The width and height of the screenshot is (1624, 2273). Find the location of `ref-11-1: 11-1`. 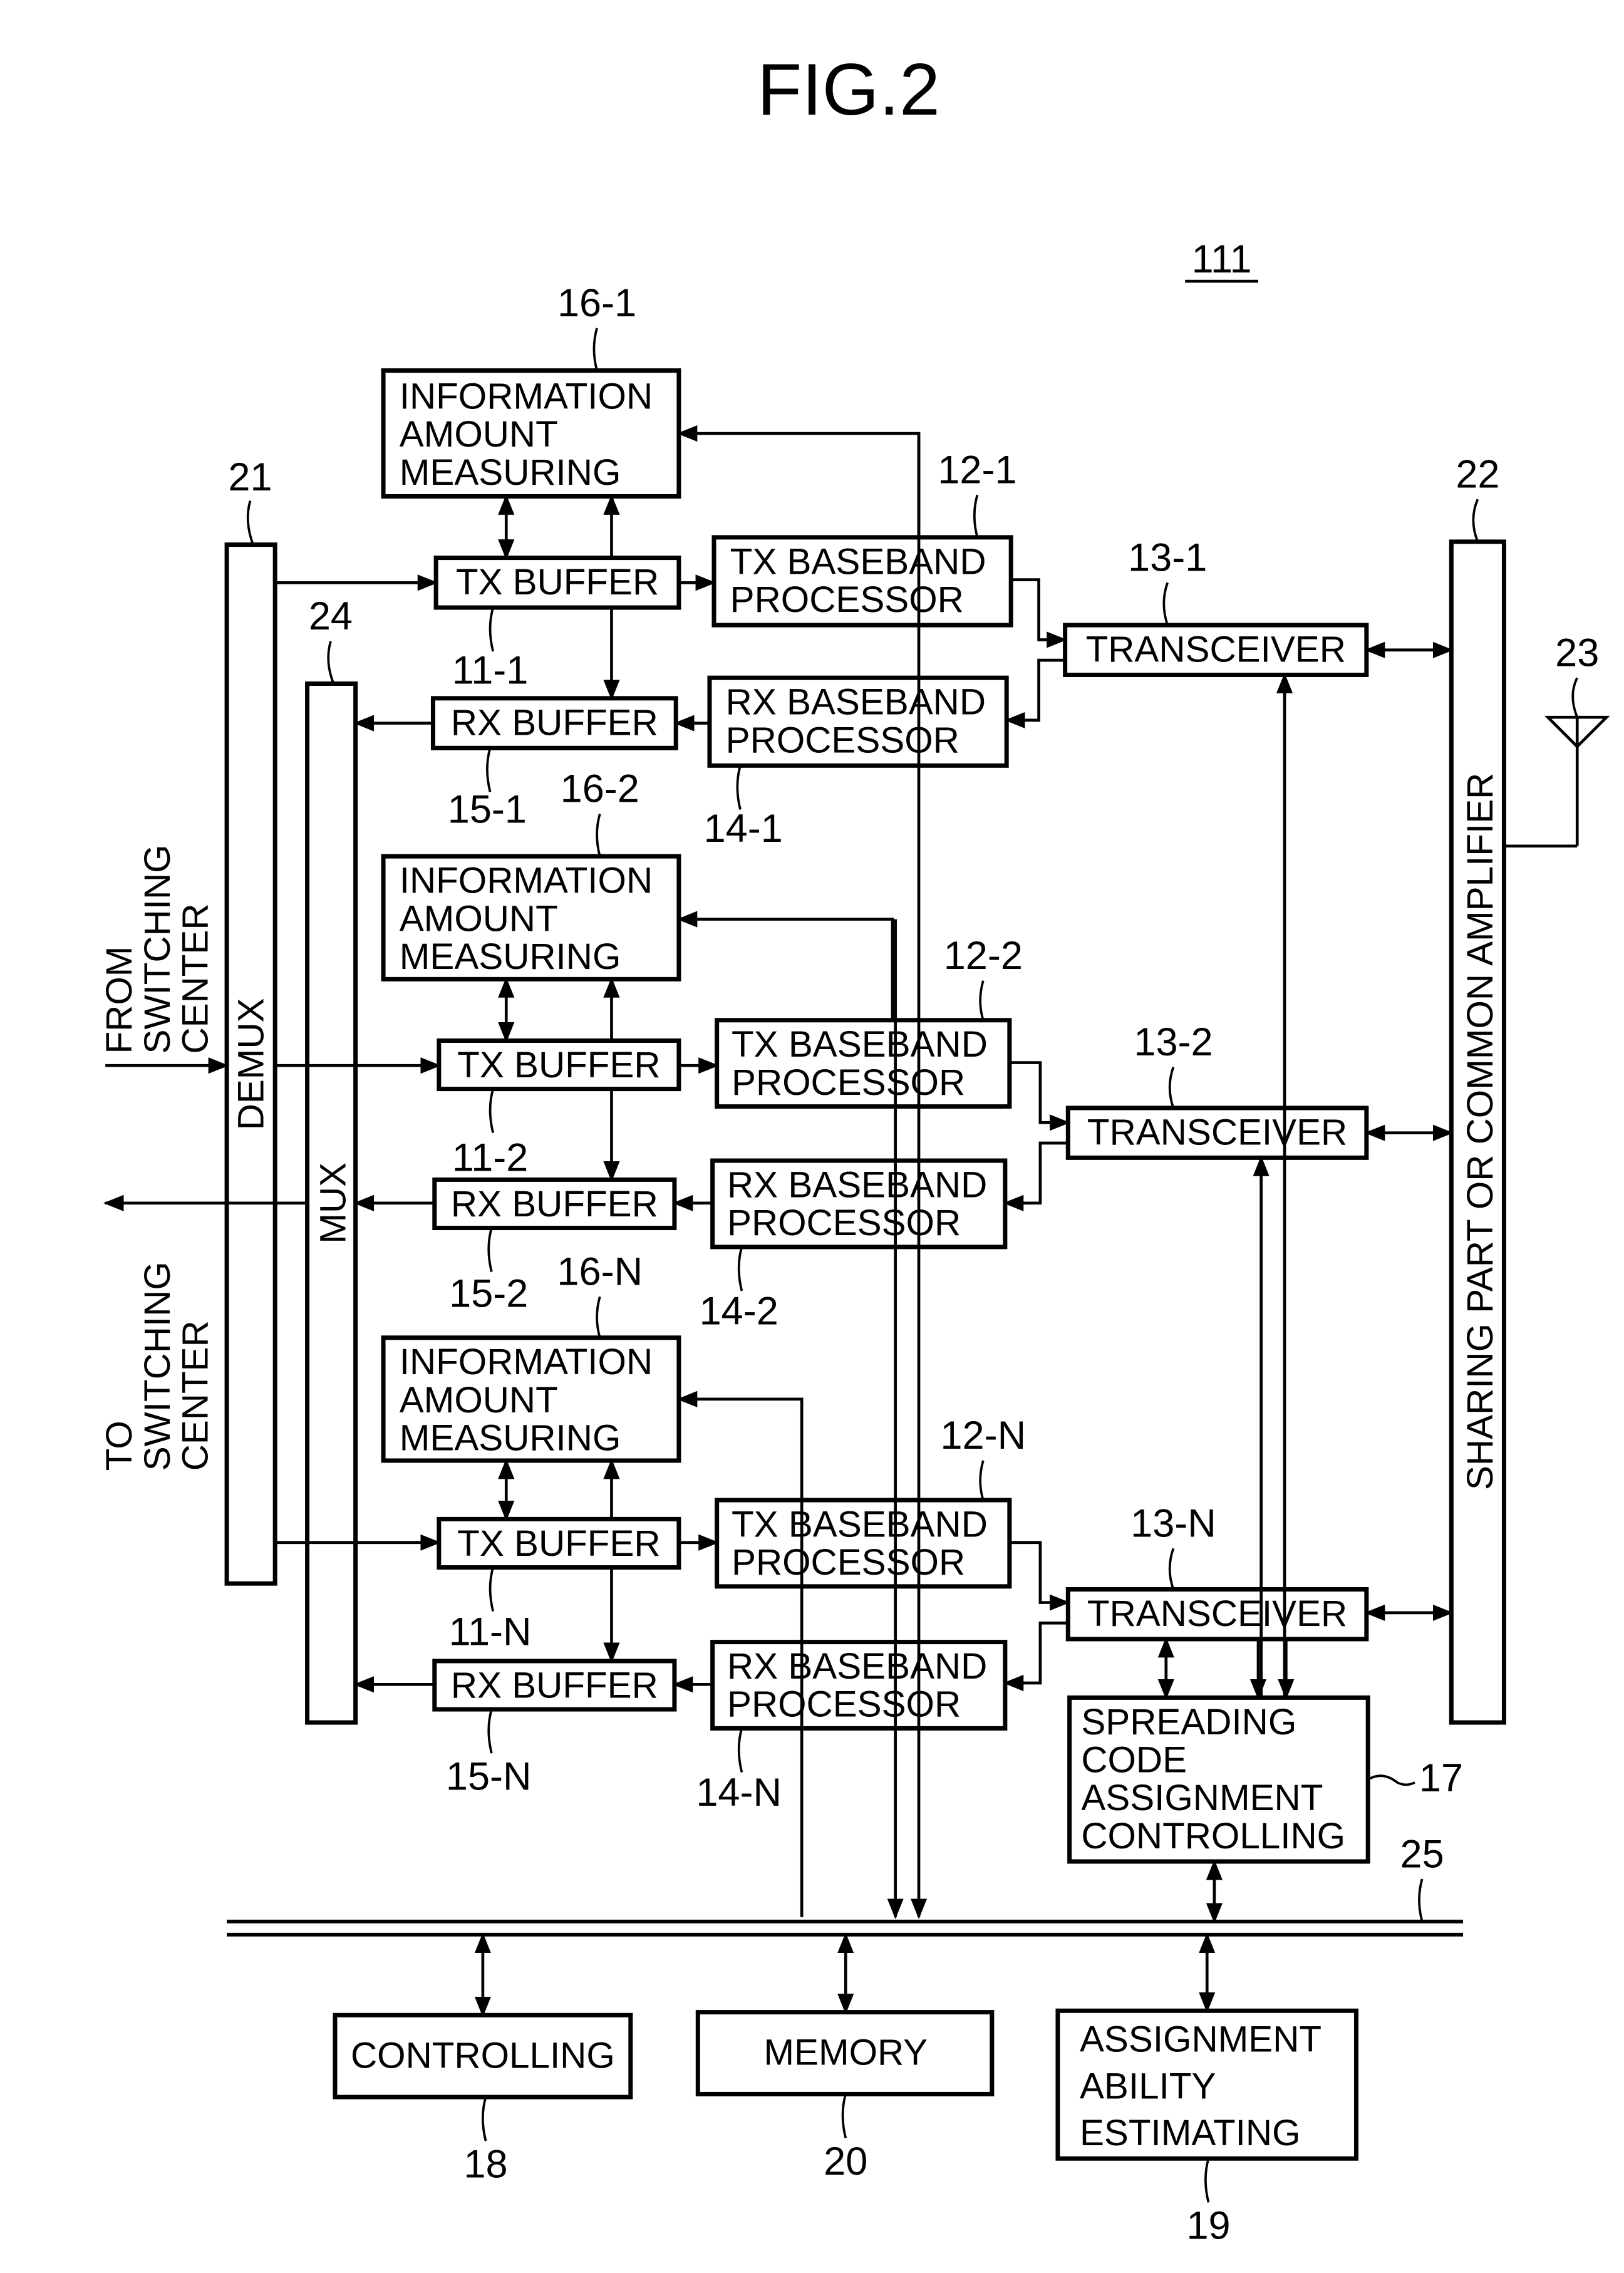

ref-11-1: 11-1 is located at coordinates (491, 670).